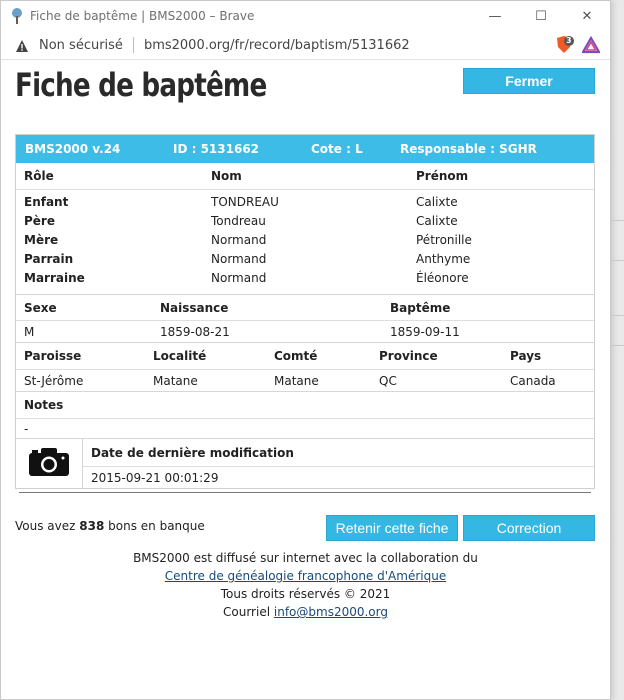  What do you see at coordinates (195, 331) in the screenshot?
I see `naissance-value: 1859-08-21` at bounding box center [195, 331].